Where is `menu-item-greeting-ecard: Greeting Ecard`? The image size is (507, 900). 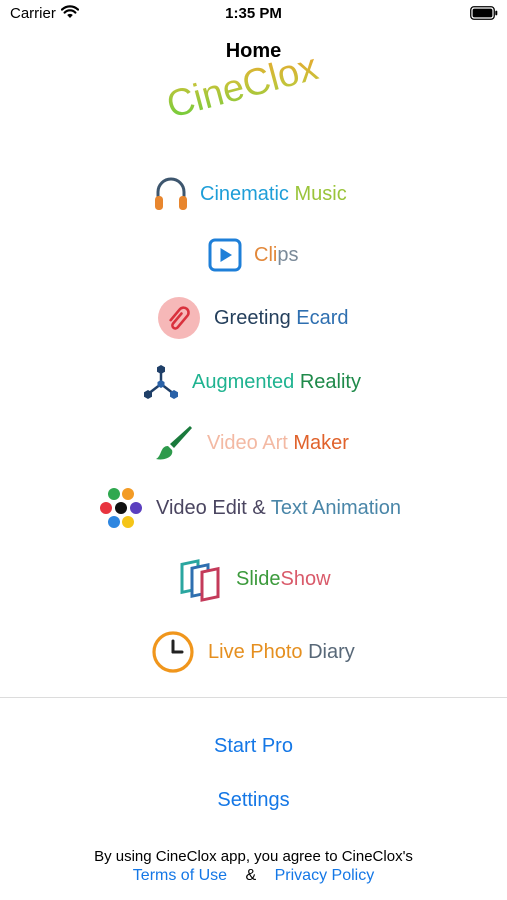 menu-item-greeting-ecard: Greeting Ecard is located at coordinates (253, 318).